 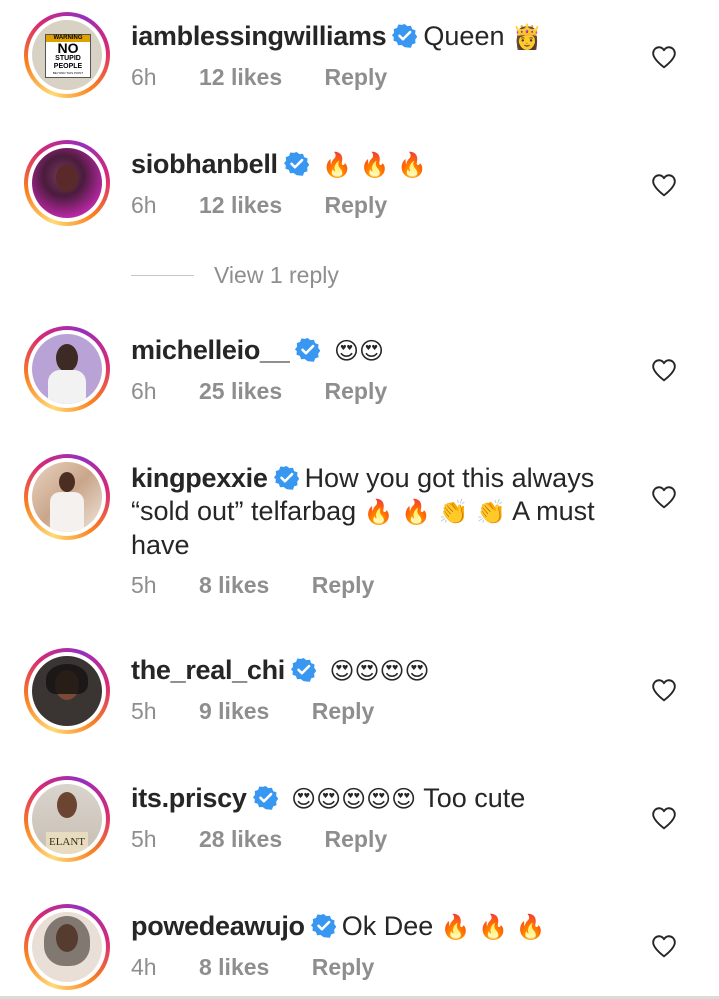 I want to click on comment-text: Ok Dee, so click(x=387, y=926).